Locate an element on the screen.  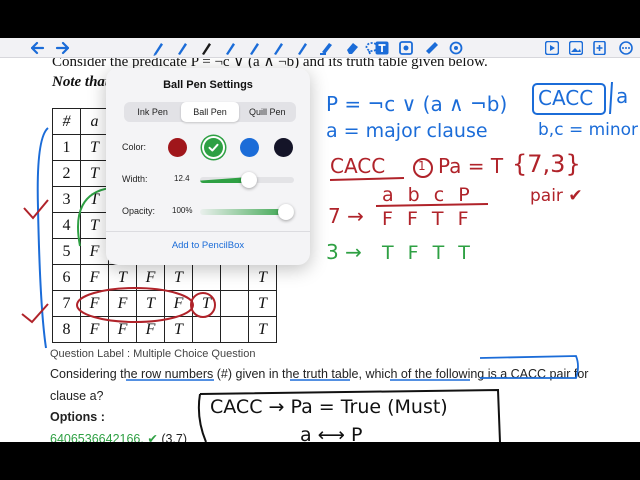
ink-pa-equals-true: Pa = T is located at coordinates (471, 166).